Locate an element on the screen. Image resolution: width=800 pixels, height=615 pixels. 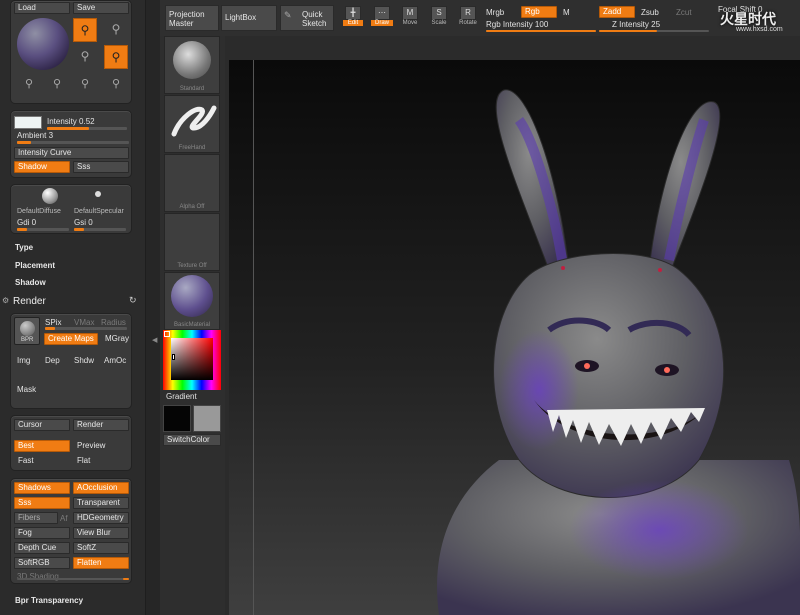
material-tile: BasicMaterial is located at coordinates (192, 301).